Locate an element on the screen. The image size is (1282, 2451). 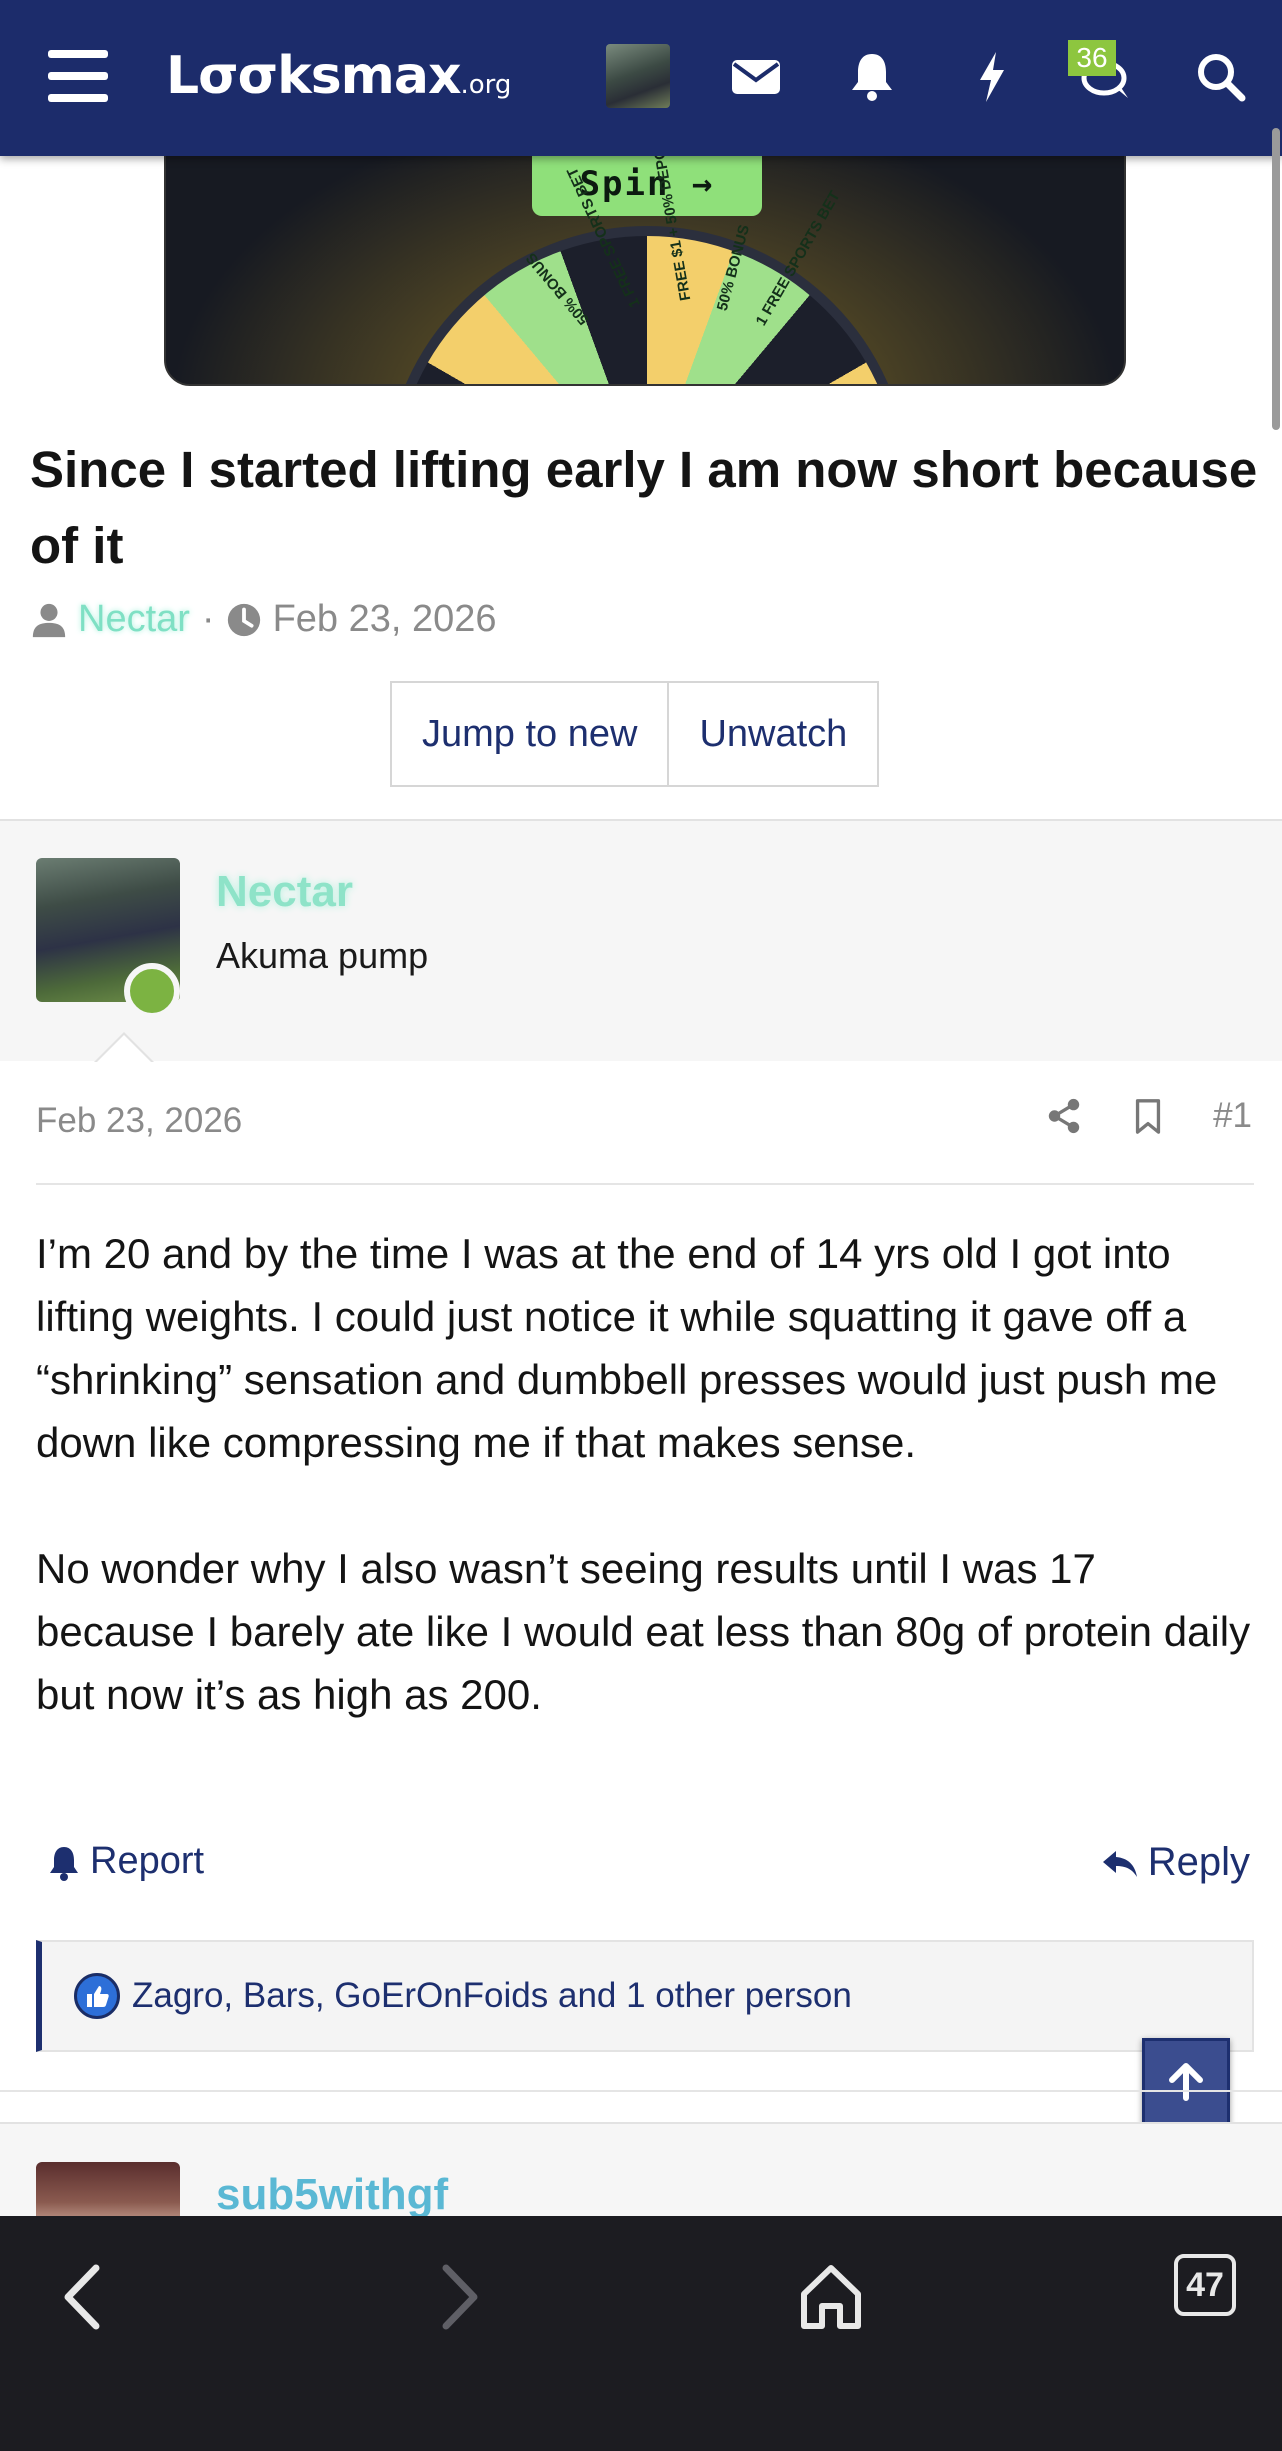
tabs-count-button: 47 is located at coordinates (1205, 2285).